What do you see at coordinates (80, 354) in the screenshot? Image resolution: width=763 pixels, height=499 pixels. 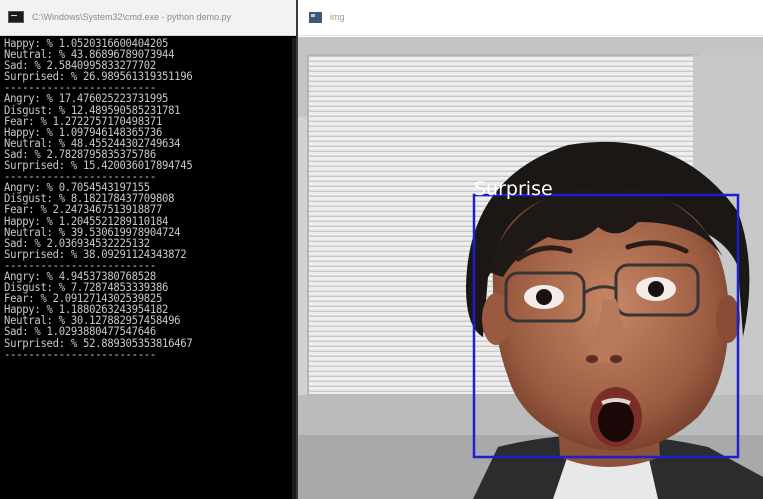 I see `console-line: -------------------------` at bounding box center [80, 354].